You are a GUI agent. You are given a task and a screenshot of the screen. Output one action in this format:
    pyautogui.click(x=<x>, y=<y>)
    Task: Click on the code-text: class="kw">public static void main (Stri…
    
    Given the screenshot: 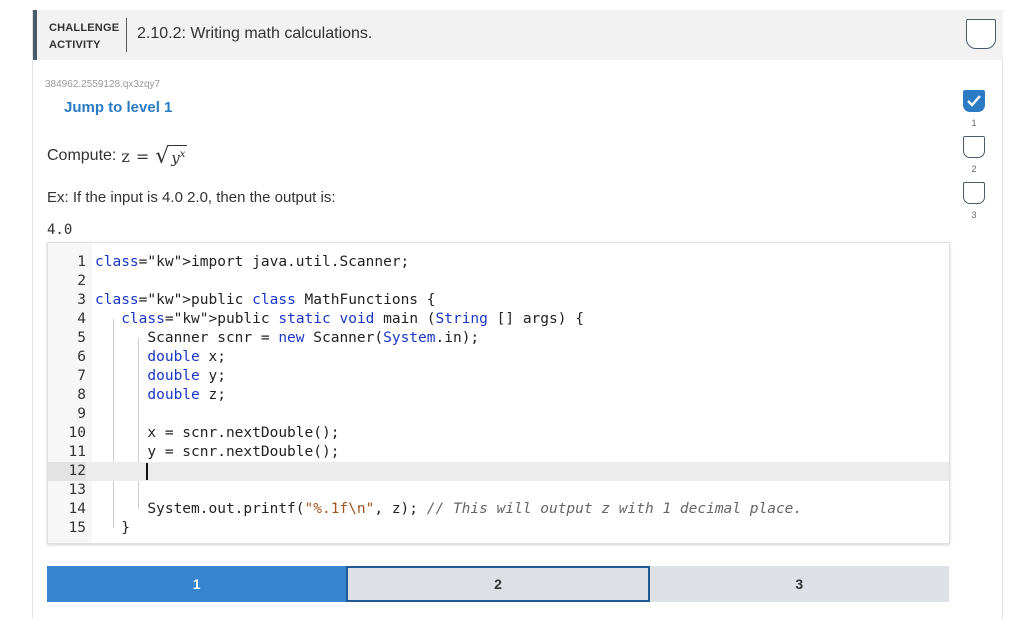 What is the action you would take?
    pyautogui.click(x=352, y=319)
    